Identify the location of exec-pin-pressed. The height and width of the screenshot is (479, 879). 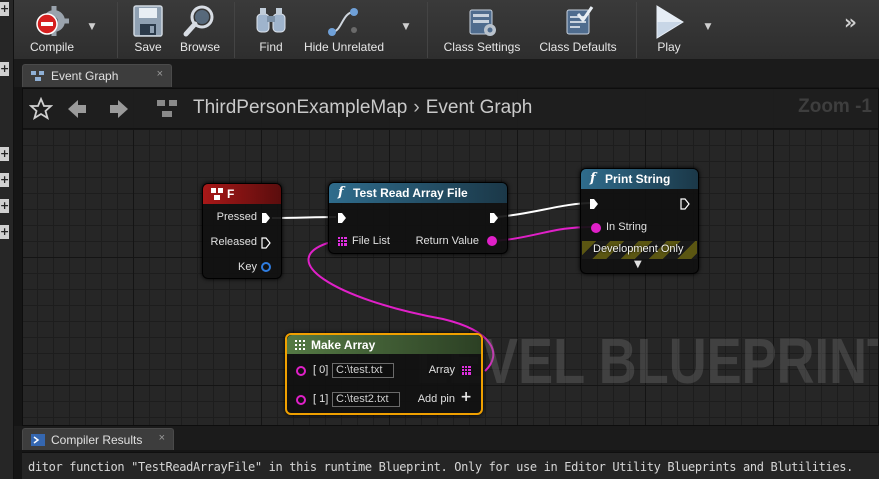
(266, 218).